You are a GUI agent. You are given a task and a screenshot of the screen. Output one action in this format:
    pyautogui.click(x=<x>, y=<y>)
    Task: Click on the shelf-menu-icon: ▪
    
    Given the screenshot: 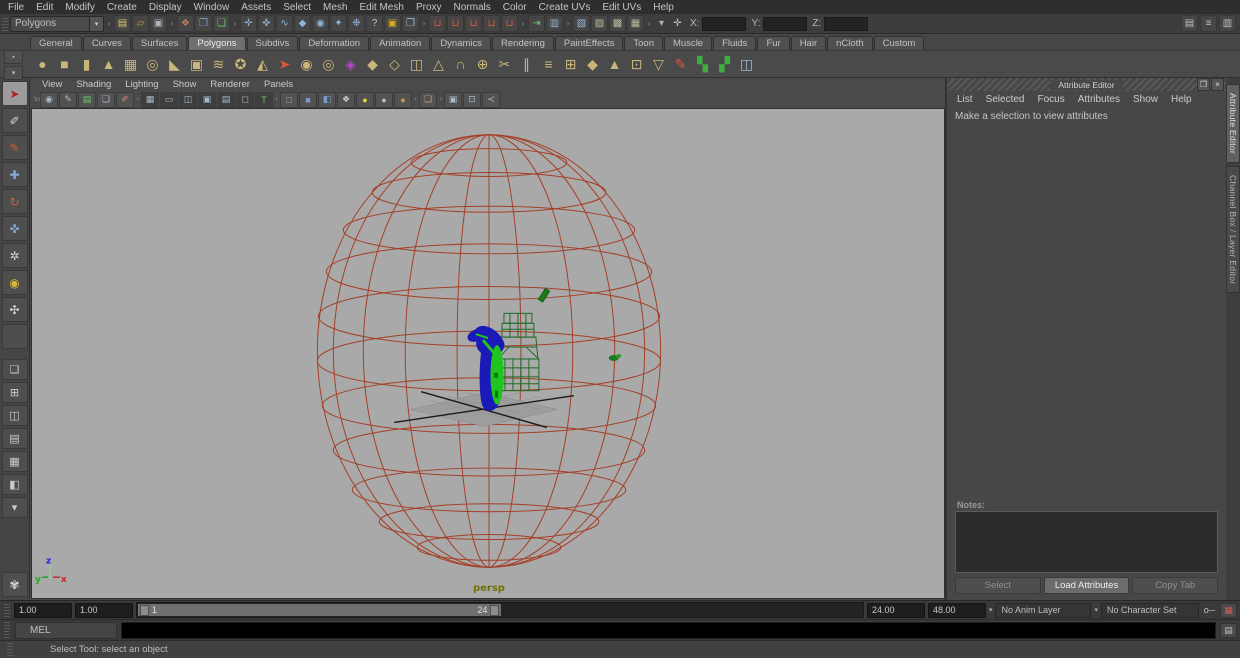 What is the action you would take?
    pyautogui.click(x=13, y=57)
    